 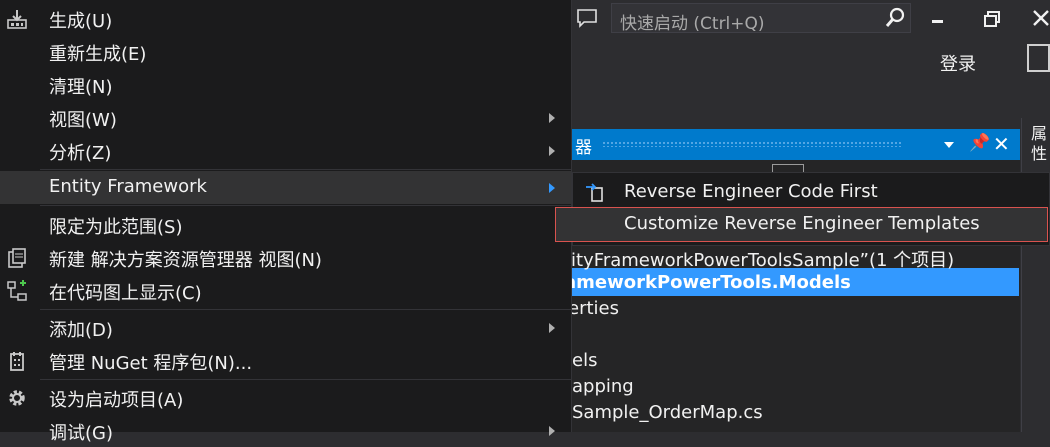 I want to click on menu-item-new-view: 新建 解决方案资源管理器 视图(N), so click(x=285, y=257).